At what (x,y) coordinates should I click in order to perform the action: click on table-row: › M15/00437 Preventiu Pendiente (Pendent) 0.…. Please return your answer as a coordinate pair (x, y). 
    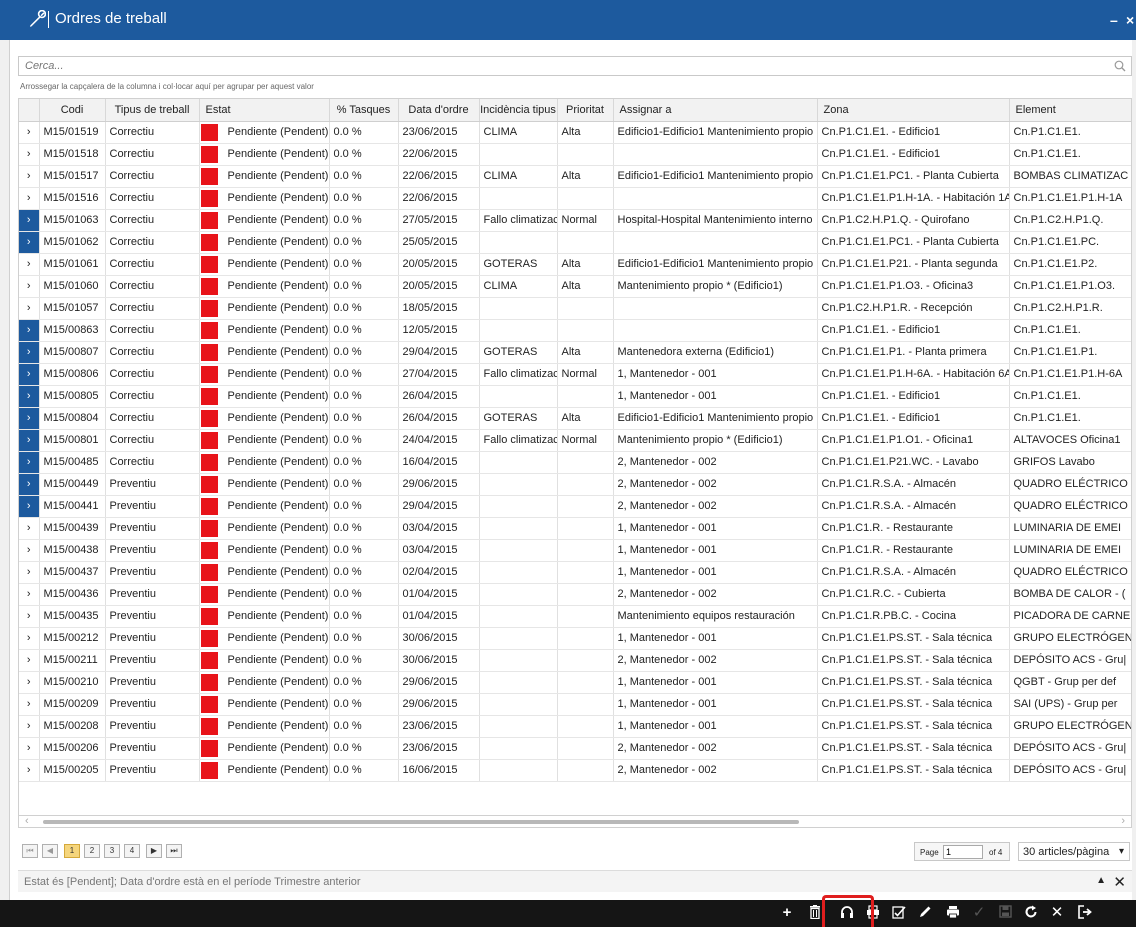
    Looking at the image, I should click on (575, 572).